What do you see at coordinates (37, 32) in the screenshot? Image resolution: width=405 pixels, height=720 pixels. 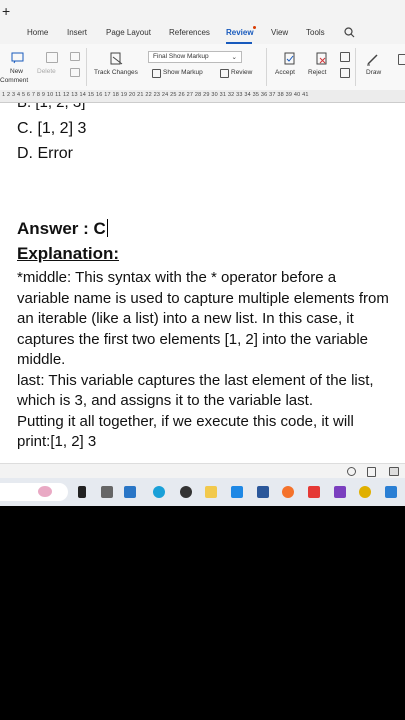 I see `tab-home: Home` at bounding box center [37, 32].